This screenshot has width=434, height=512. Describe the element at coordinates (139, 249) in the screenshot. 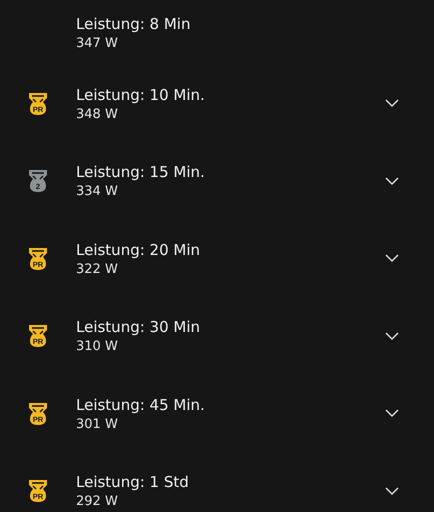

I see `record-title: Leistung: 20 Min` at that location.